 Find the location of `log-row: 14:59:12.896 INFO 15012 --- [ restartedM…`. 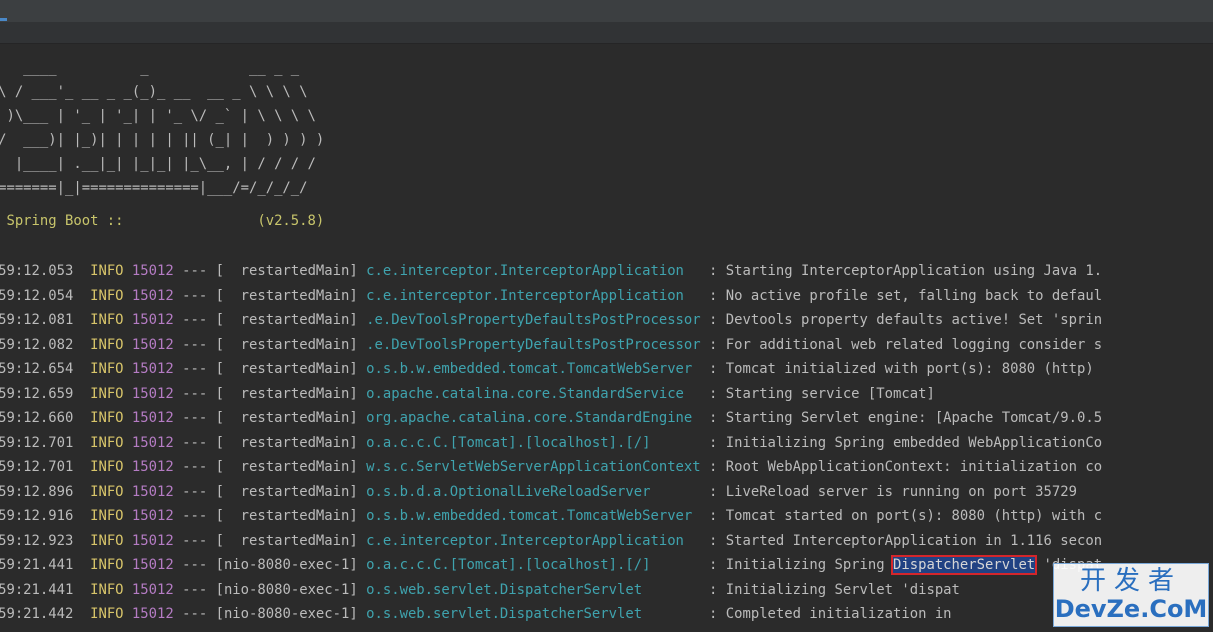

log-row: 14:59:12.896 INFO 15012 --- [ restartedM… is located at coordinates (538, 492).